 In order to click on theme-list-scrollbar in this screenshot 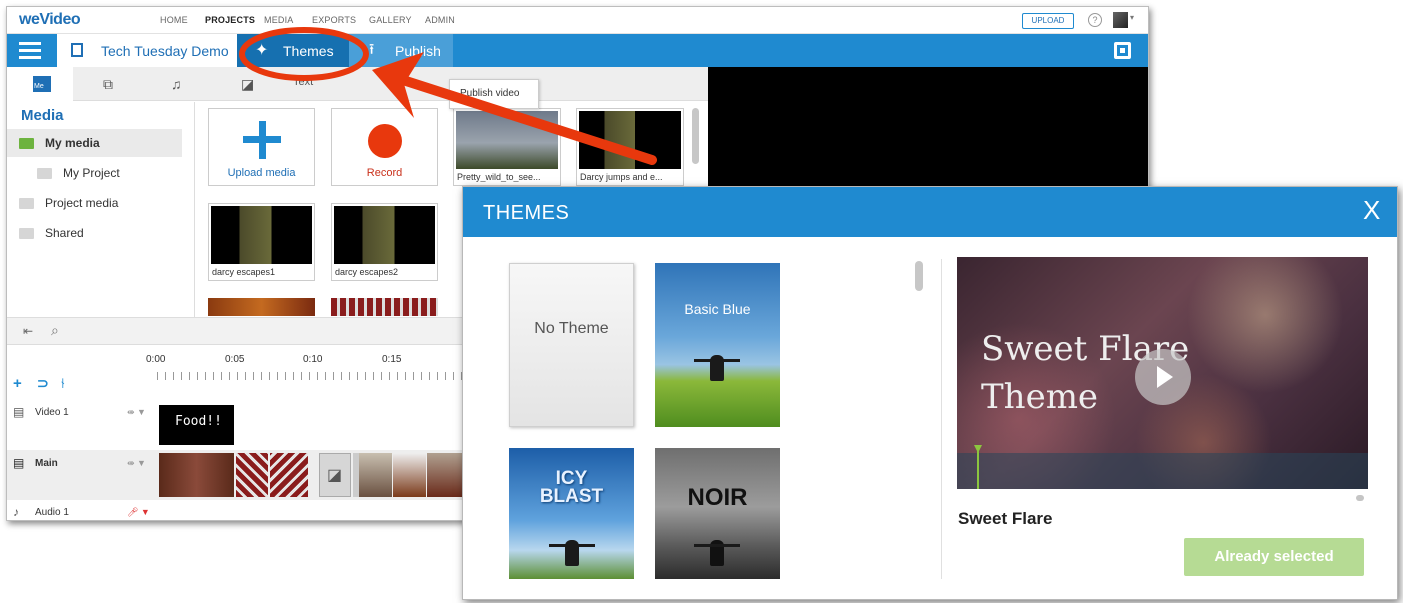, I will do `click(919, 276)`.